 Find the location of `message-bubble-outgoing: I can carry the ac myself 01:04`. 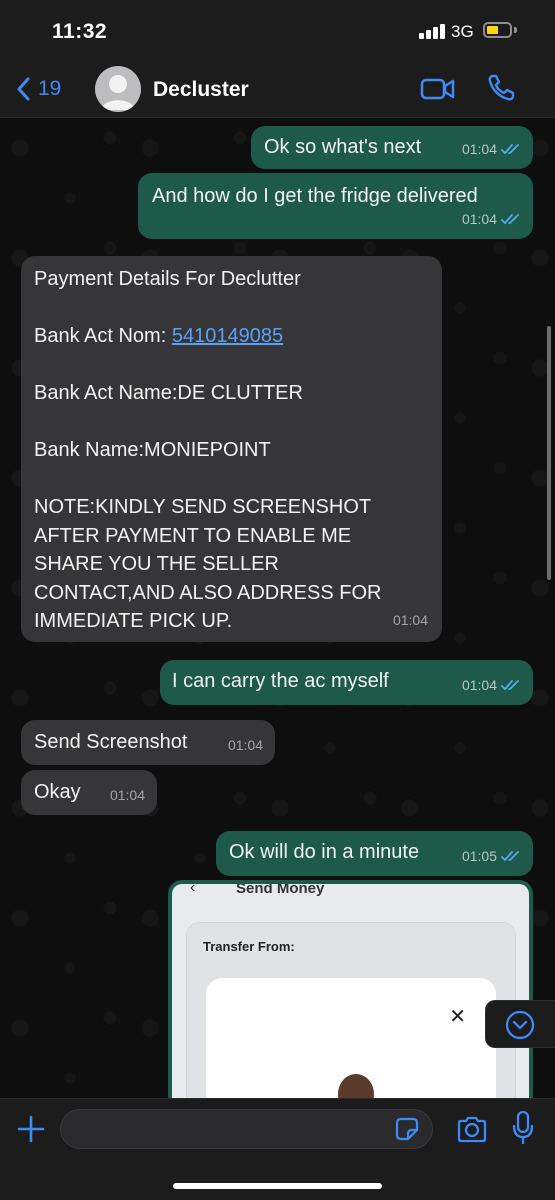

message-bubble-outgoing: I can carry the ac myself 01:04 is located at coordinates (346, 682).